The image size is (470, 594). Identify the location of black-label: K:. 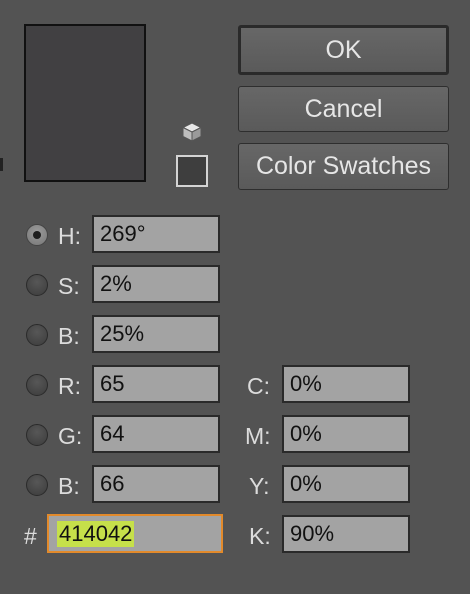
(260, 536).